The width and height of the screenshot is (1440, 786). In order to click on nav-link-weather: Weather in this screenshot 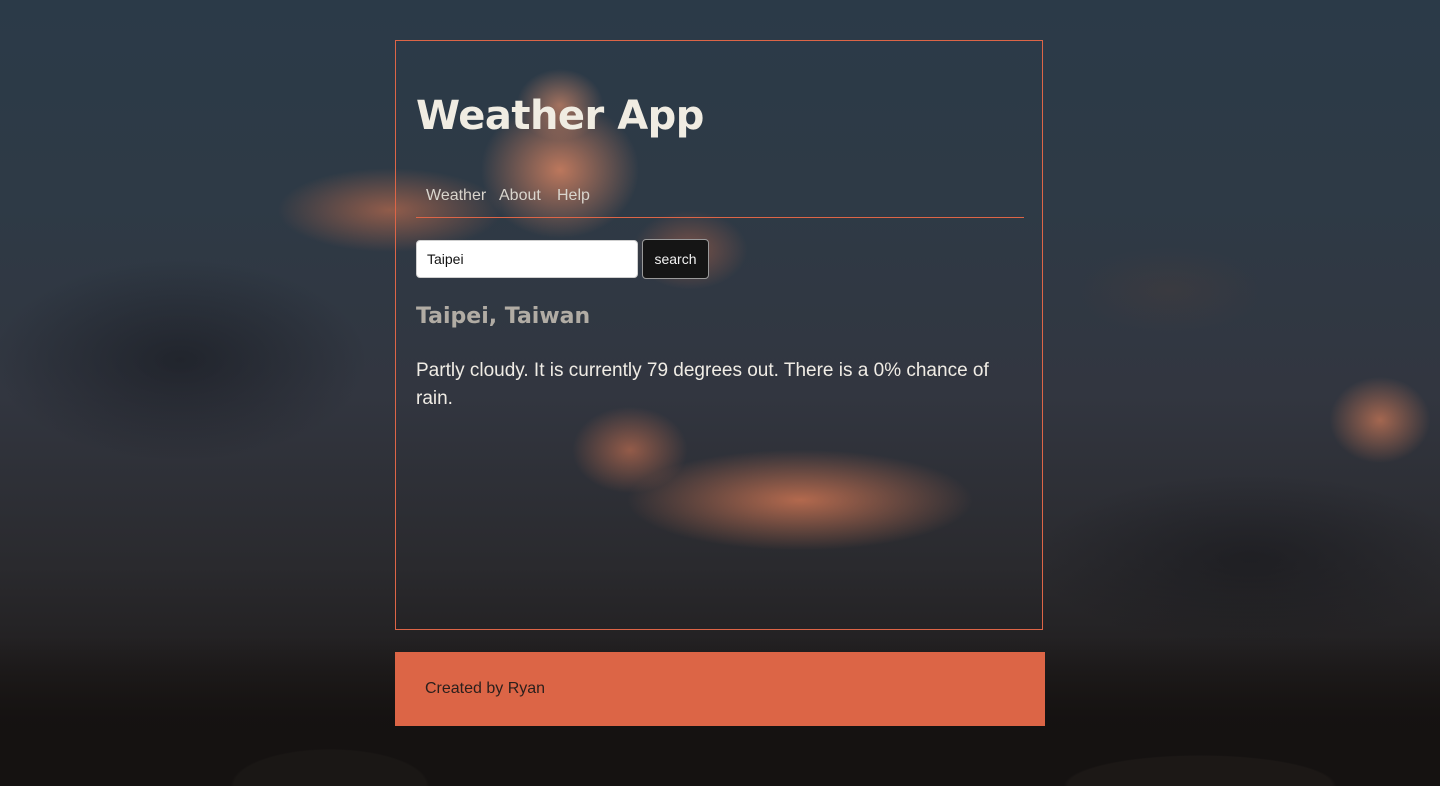, I will do `click(456, 196)`.